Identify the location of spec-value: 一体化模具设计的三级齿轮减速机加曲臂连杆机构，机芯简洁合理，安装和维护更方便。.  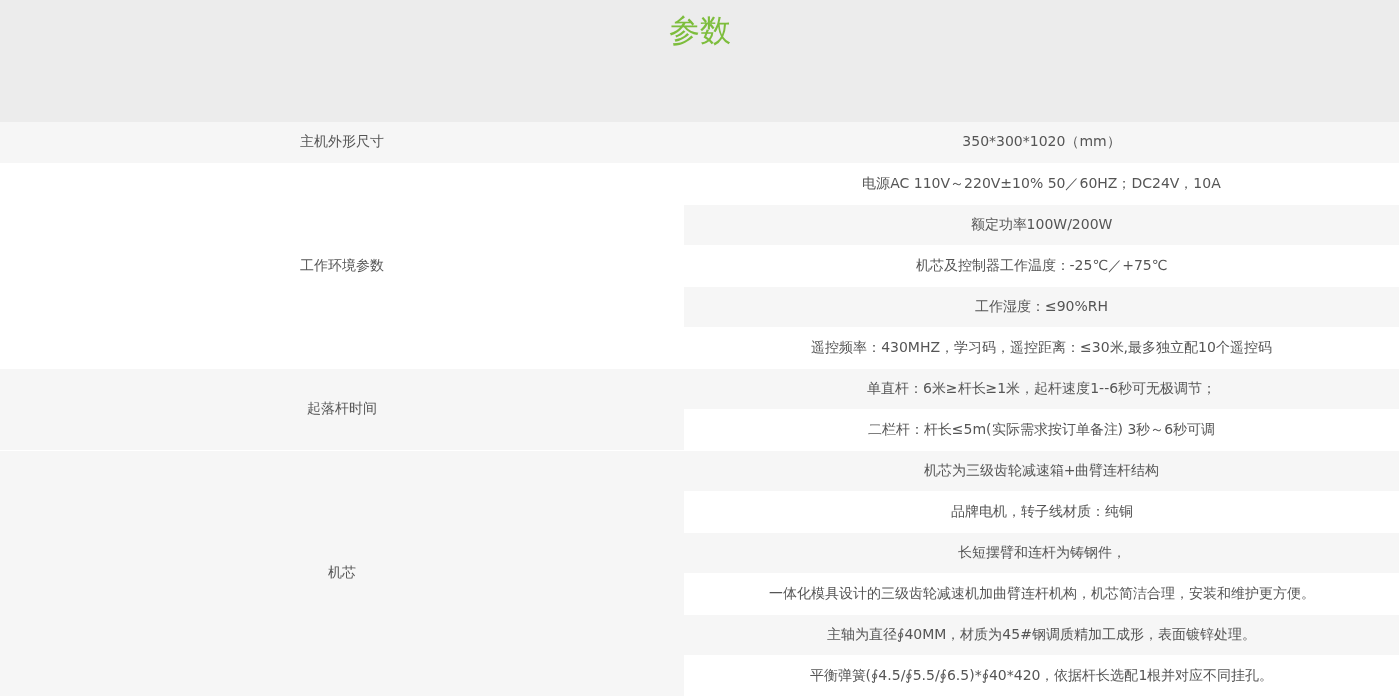
(1041, 593).